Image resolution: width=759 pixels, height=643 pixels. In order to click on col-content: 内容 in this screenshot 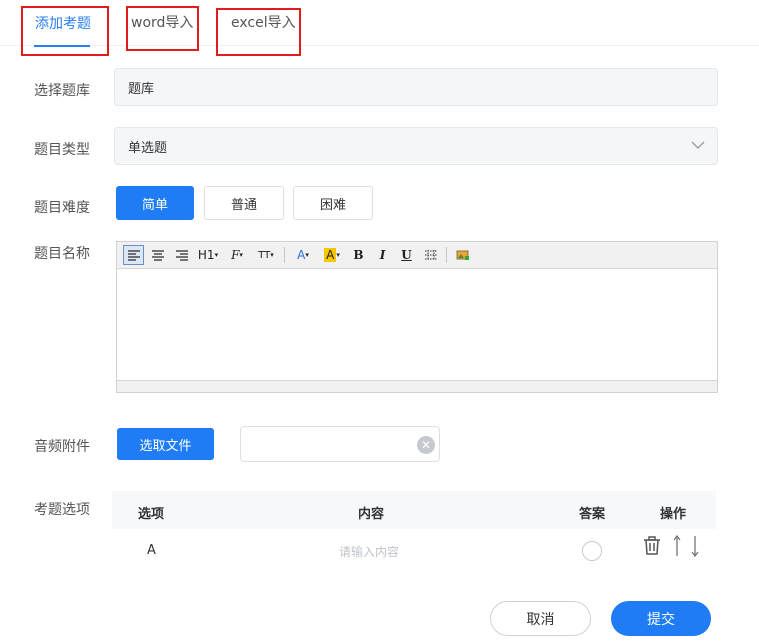, I will do `click(371, 514)`.